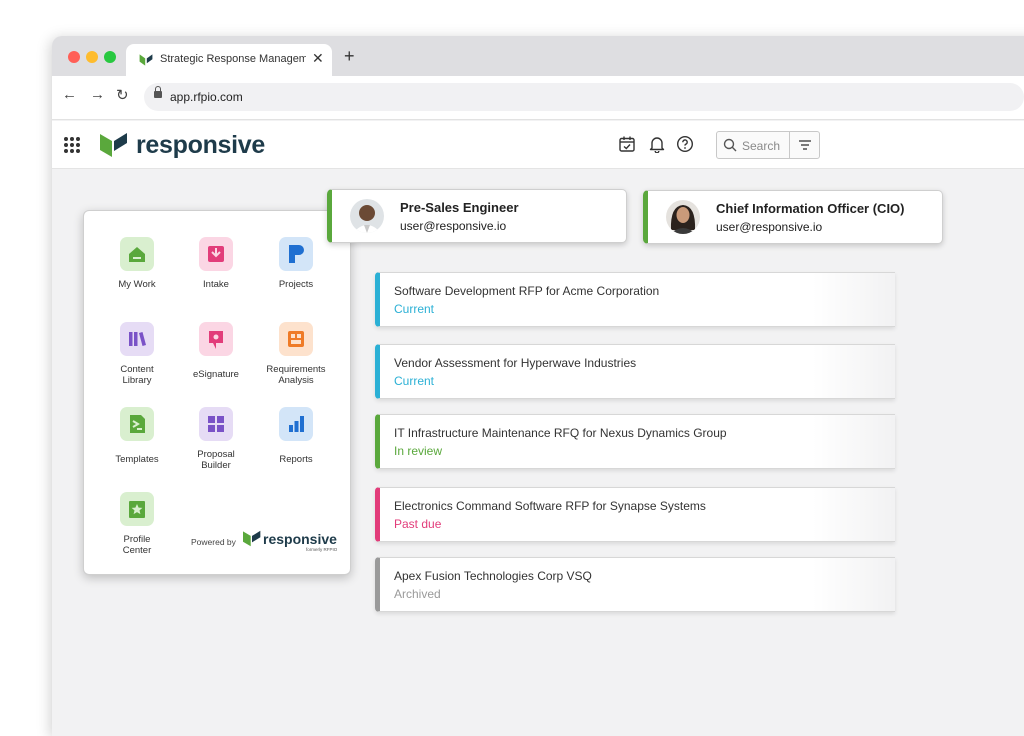  What do you see at coordinates (137, 424) in the screenshot?
I see `templates-icon` at bounding box center [137, 424].